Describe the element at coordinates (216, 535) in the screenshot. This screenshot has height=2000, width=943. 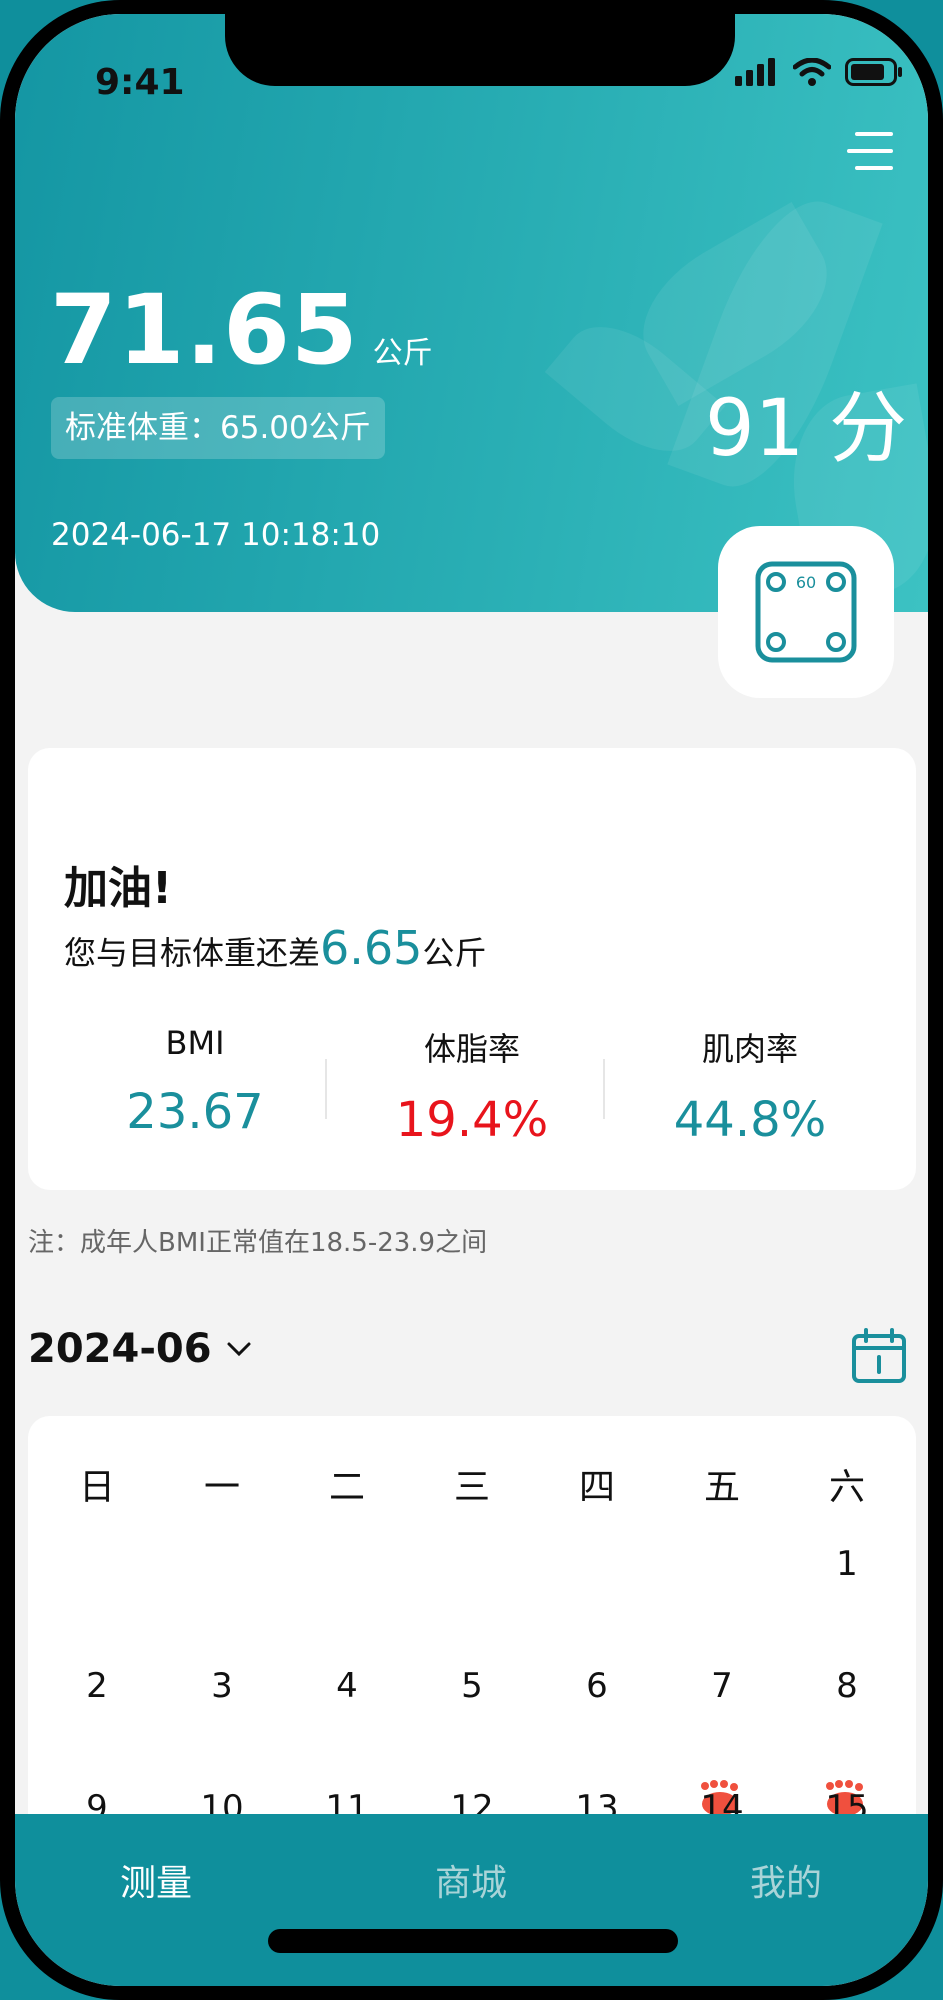
I see `measurement-datetime: 2024-06-17 10:18:10` at that location.